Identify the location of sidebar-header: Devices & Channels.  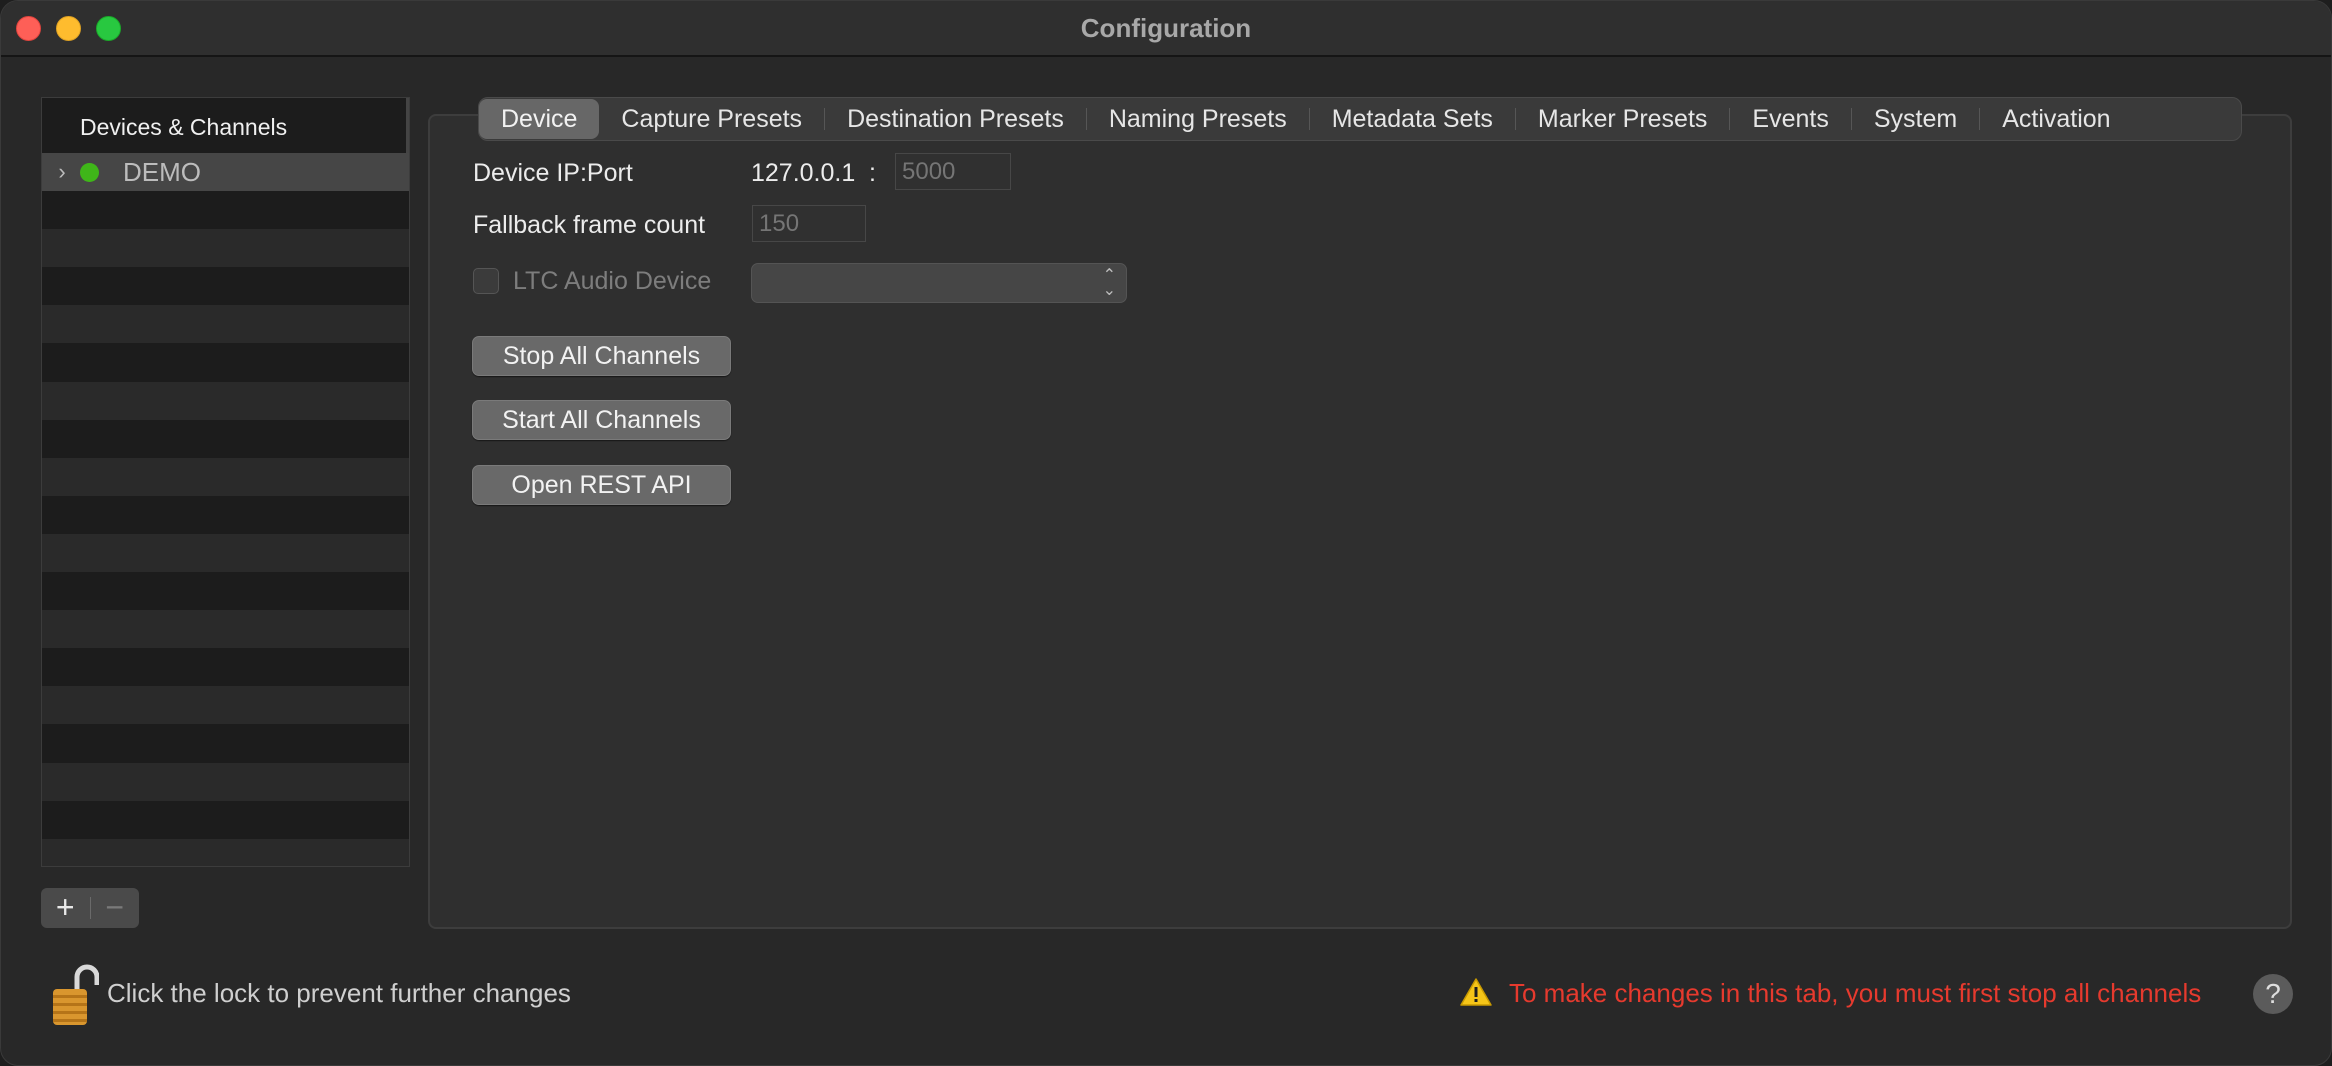
(225, 125).